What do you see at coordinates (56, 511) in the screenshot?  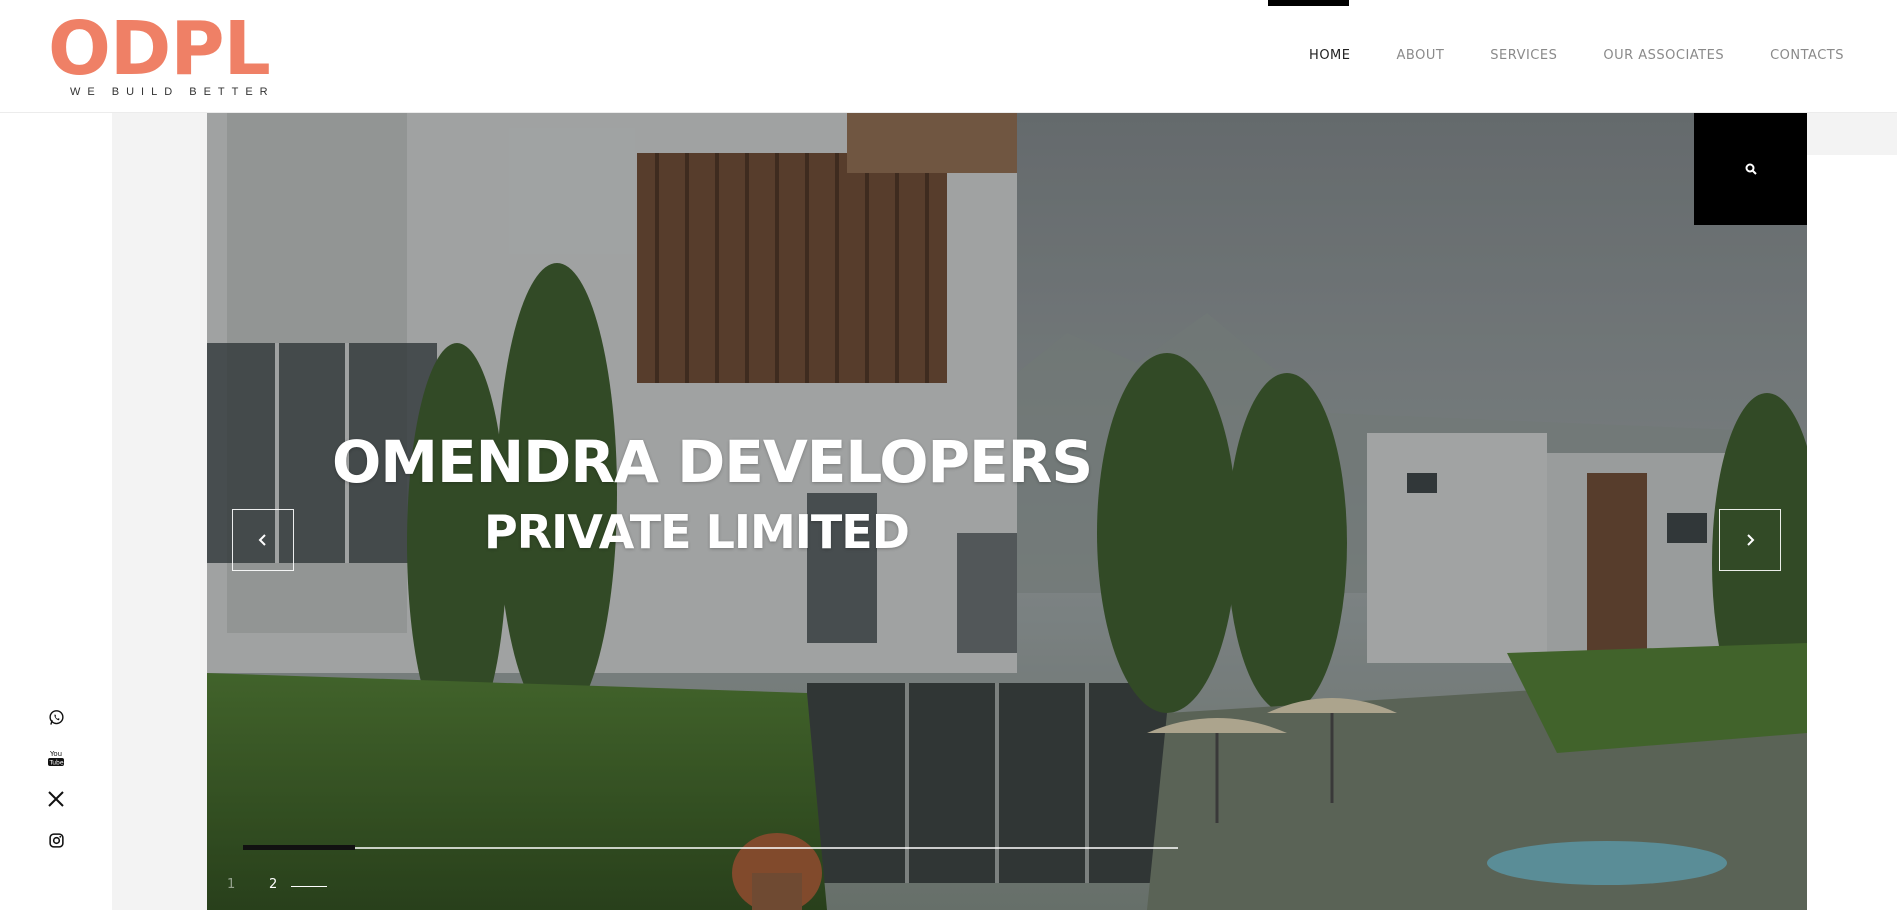 I see `social-sidebar: You Tube` at bounding box center [56, 511].